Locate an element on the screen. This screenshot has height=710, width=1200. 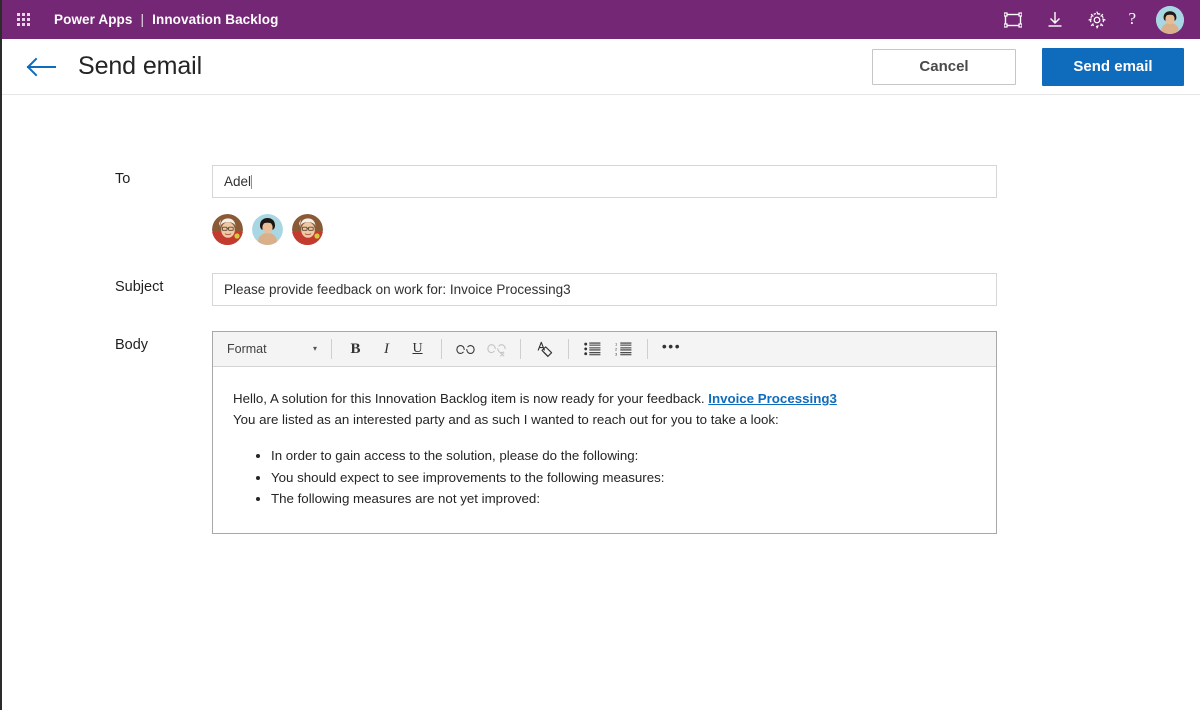
to-label: To is located at coordinates (123, 179).